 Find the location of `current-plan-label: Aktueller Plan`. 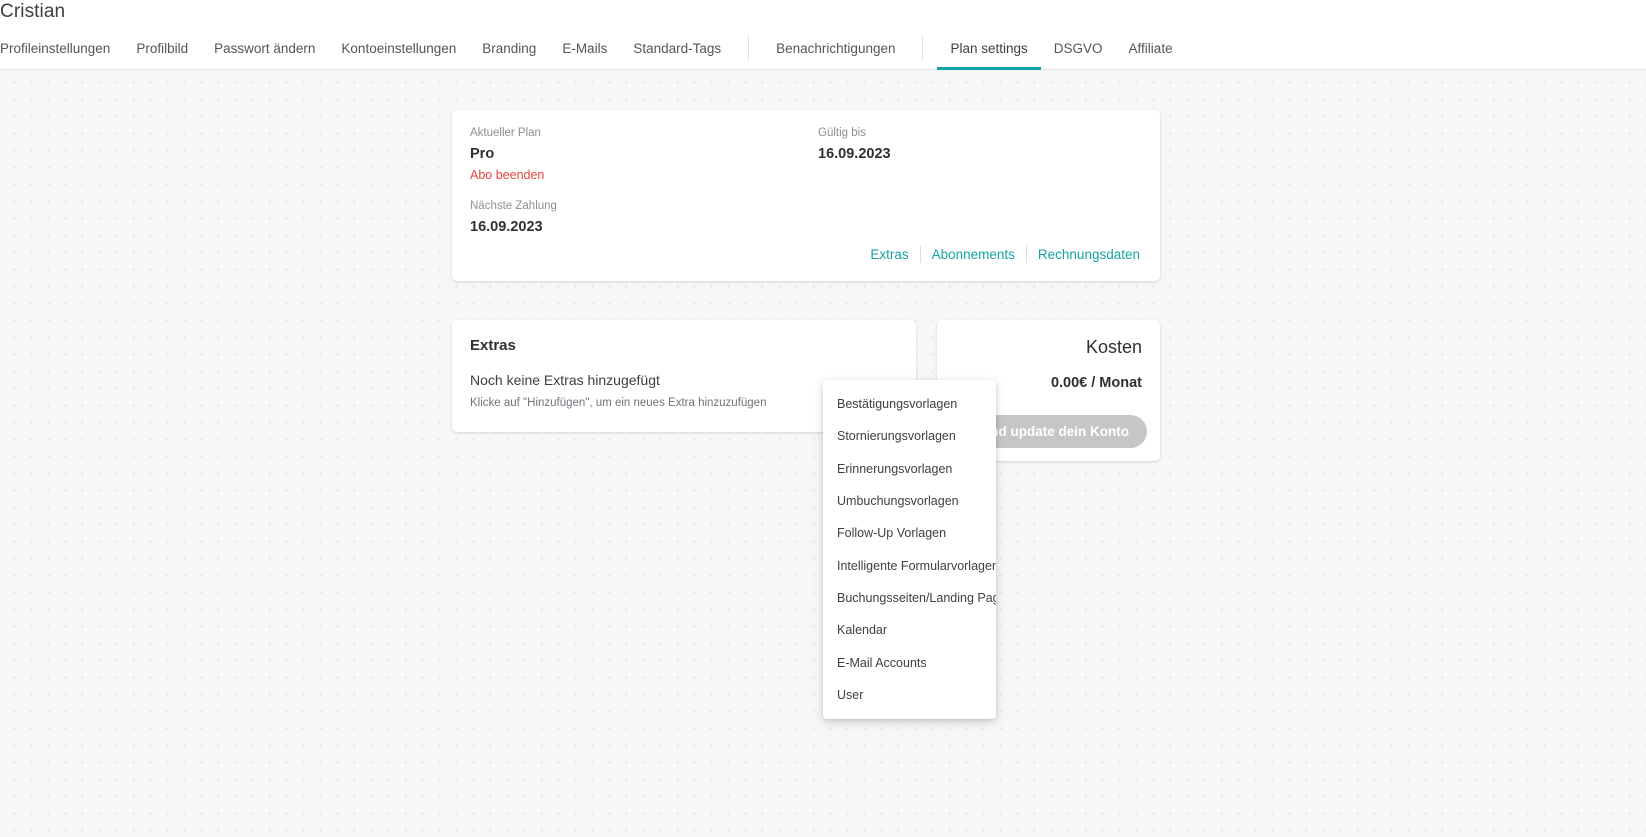

current-plan-label: Aktueller Plan is located at coordinates (505, 133).